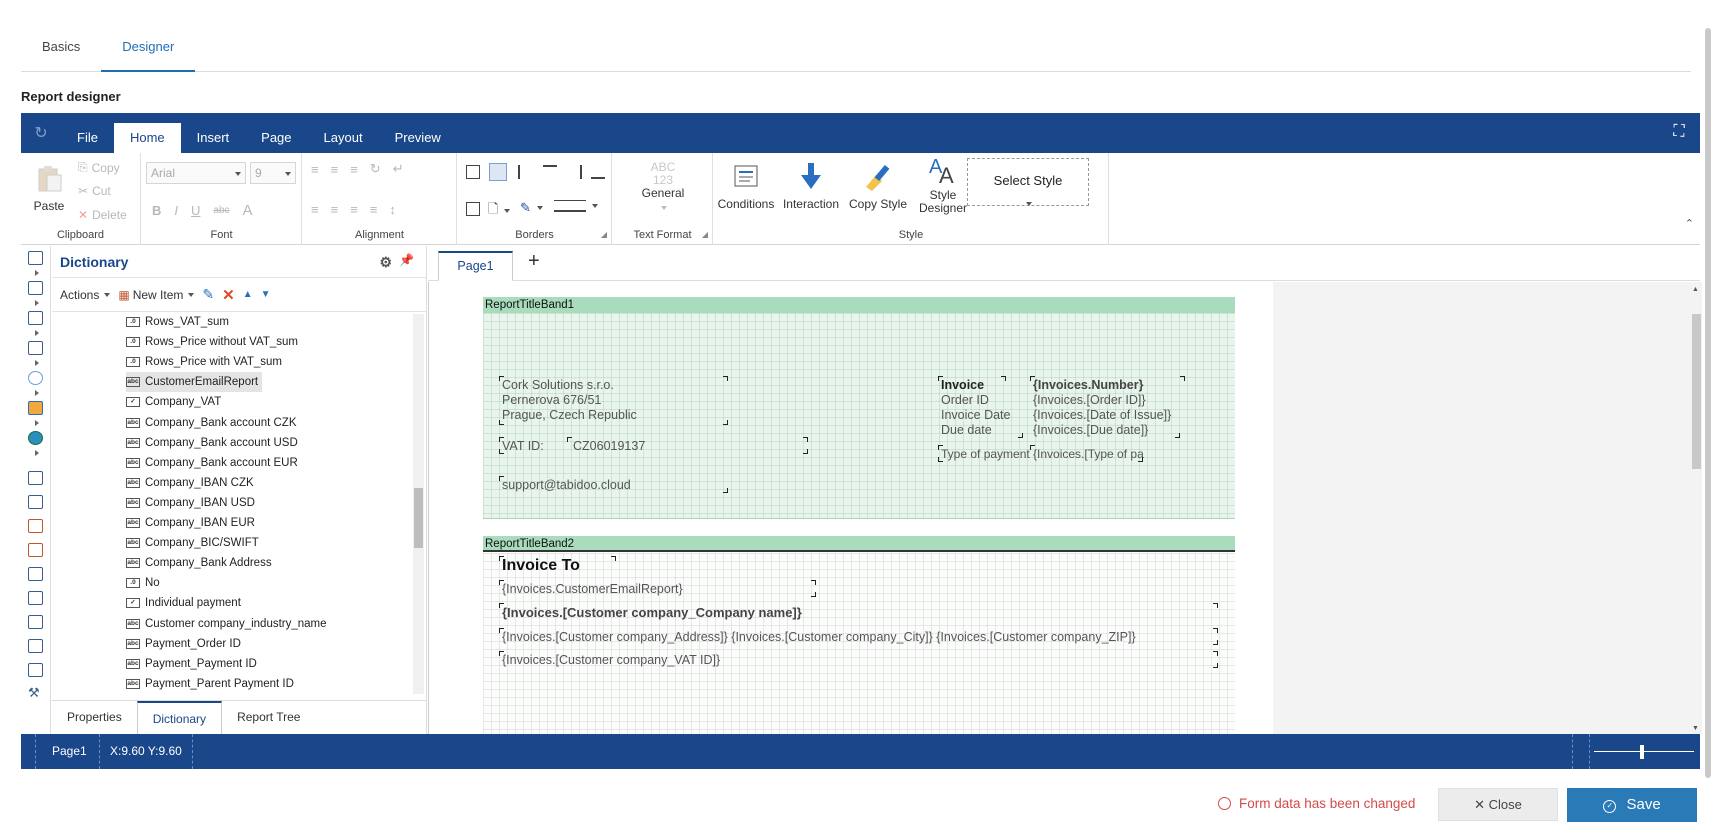 The width and height of the screenshot is (1722, 833). What do you see at coordinates (273, 173) in the screenshot?
I see `font-size-select: 9` at bounding box center [273, 173].